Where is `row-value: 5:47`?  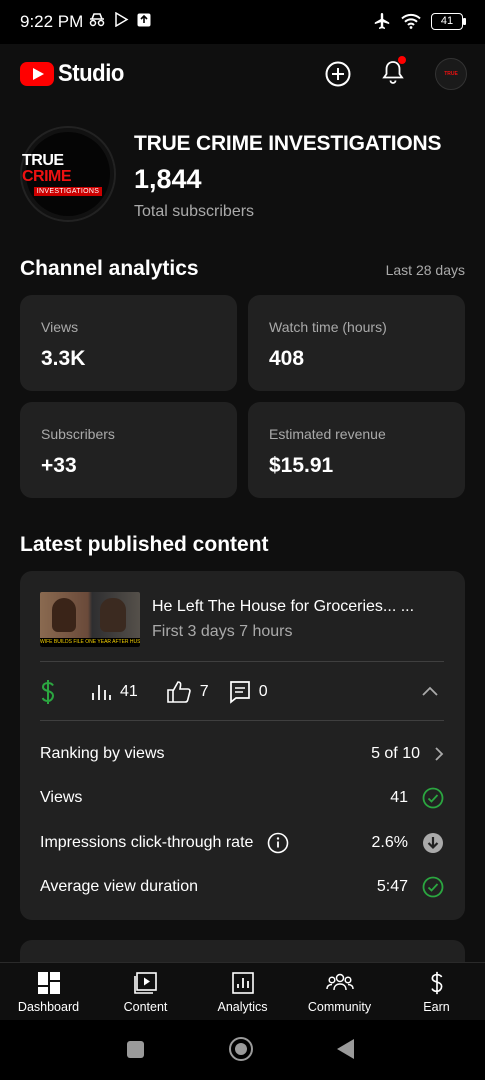
row-value: 5:47 is located at coordinates (392, 886).